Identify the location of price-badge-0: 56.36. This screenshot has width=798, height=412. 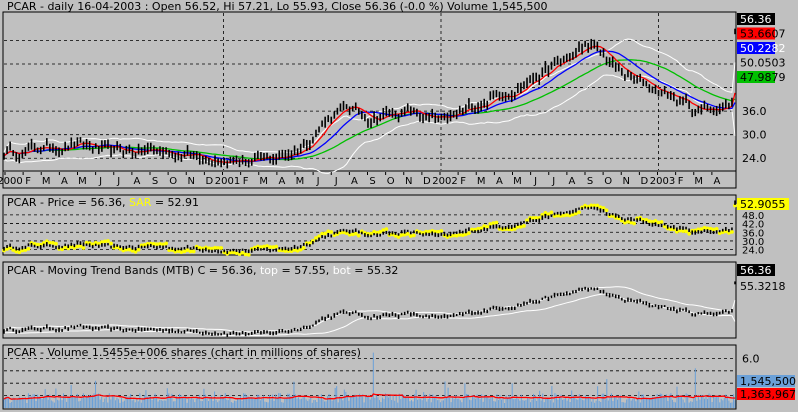
(756, 19).